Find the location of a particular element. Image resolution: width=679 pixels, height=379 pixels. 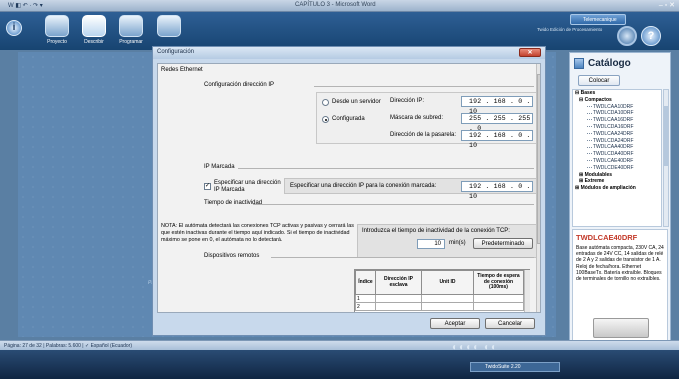

column-header: Tiempo de espera de conexión (100ms) is located at coordinates (498, 282).